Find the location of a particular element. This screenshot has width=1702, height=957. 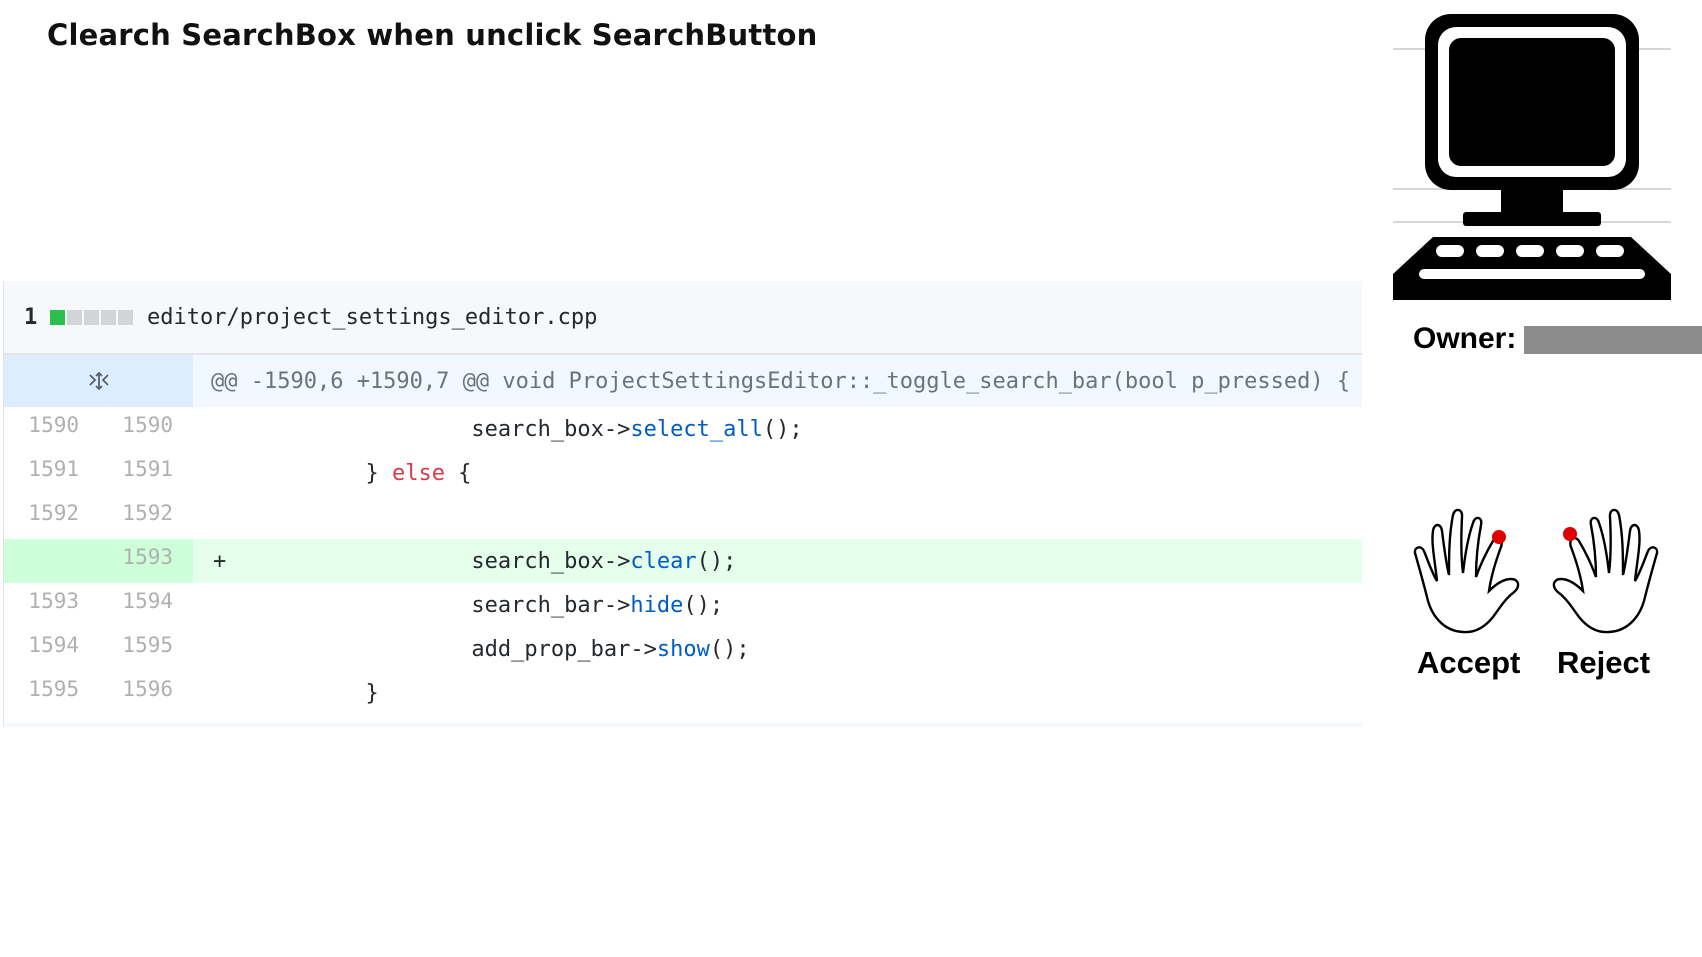

diff-line: 1594 1595 add_prop_bar->show(); is located at coordinates (683, 649).